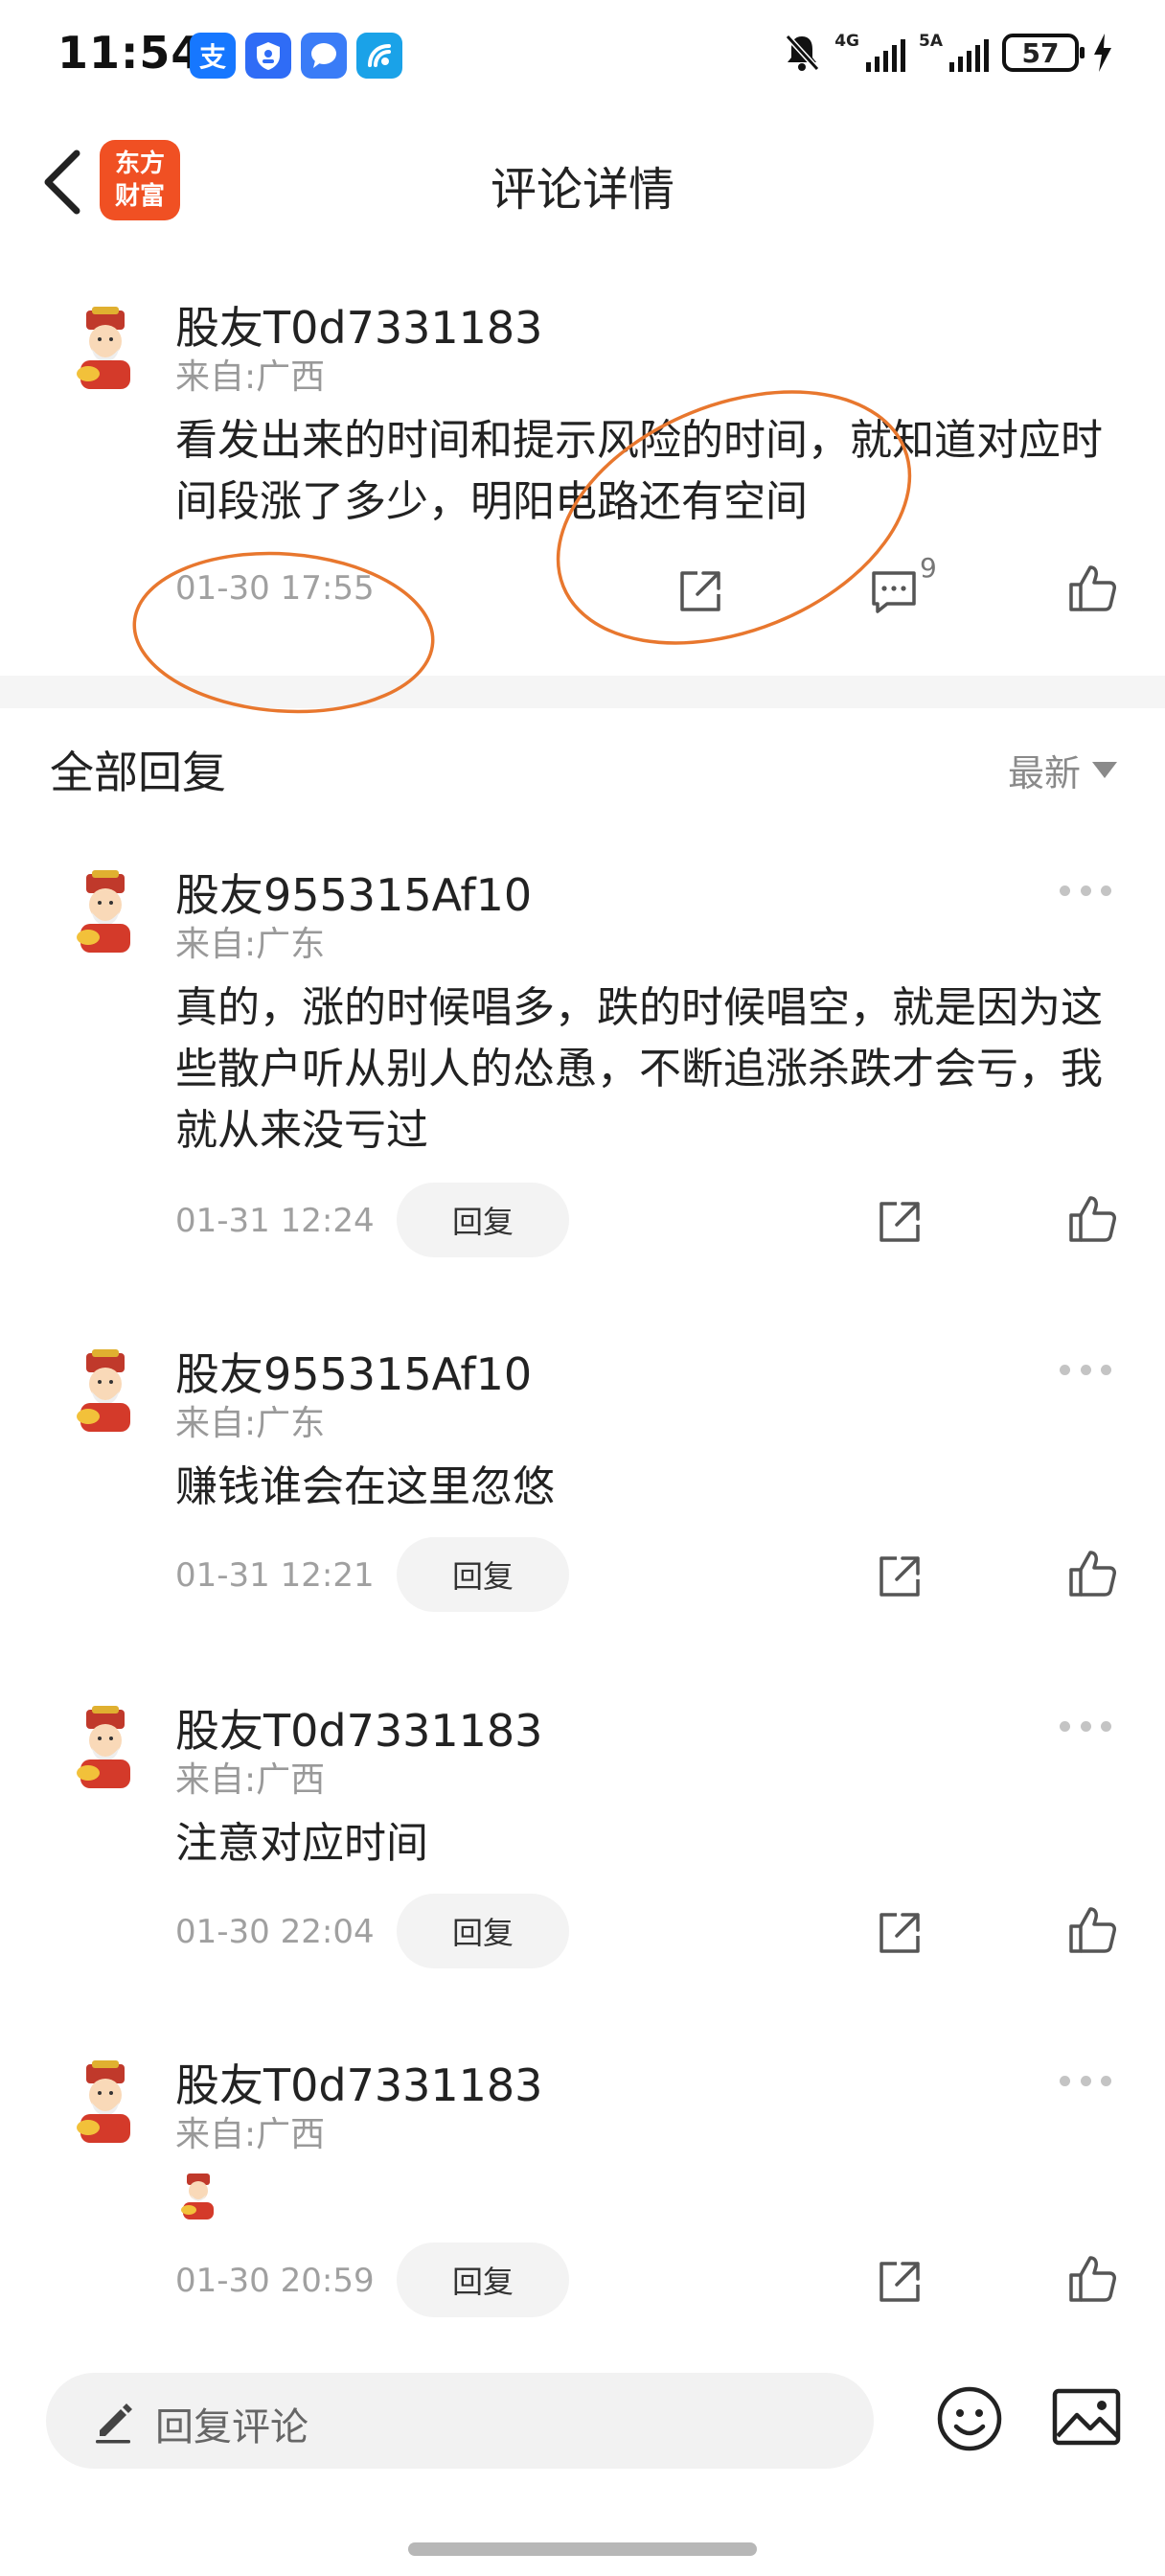 This screenshot has width=1165, height=2576. I want to click on signal-4g-icon: 4G, so click(869, 53).